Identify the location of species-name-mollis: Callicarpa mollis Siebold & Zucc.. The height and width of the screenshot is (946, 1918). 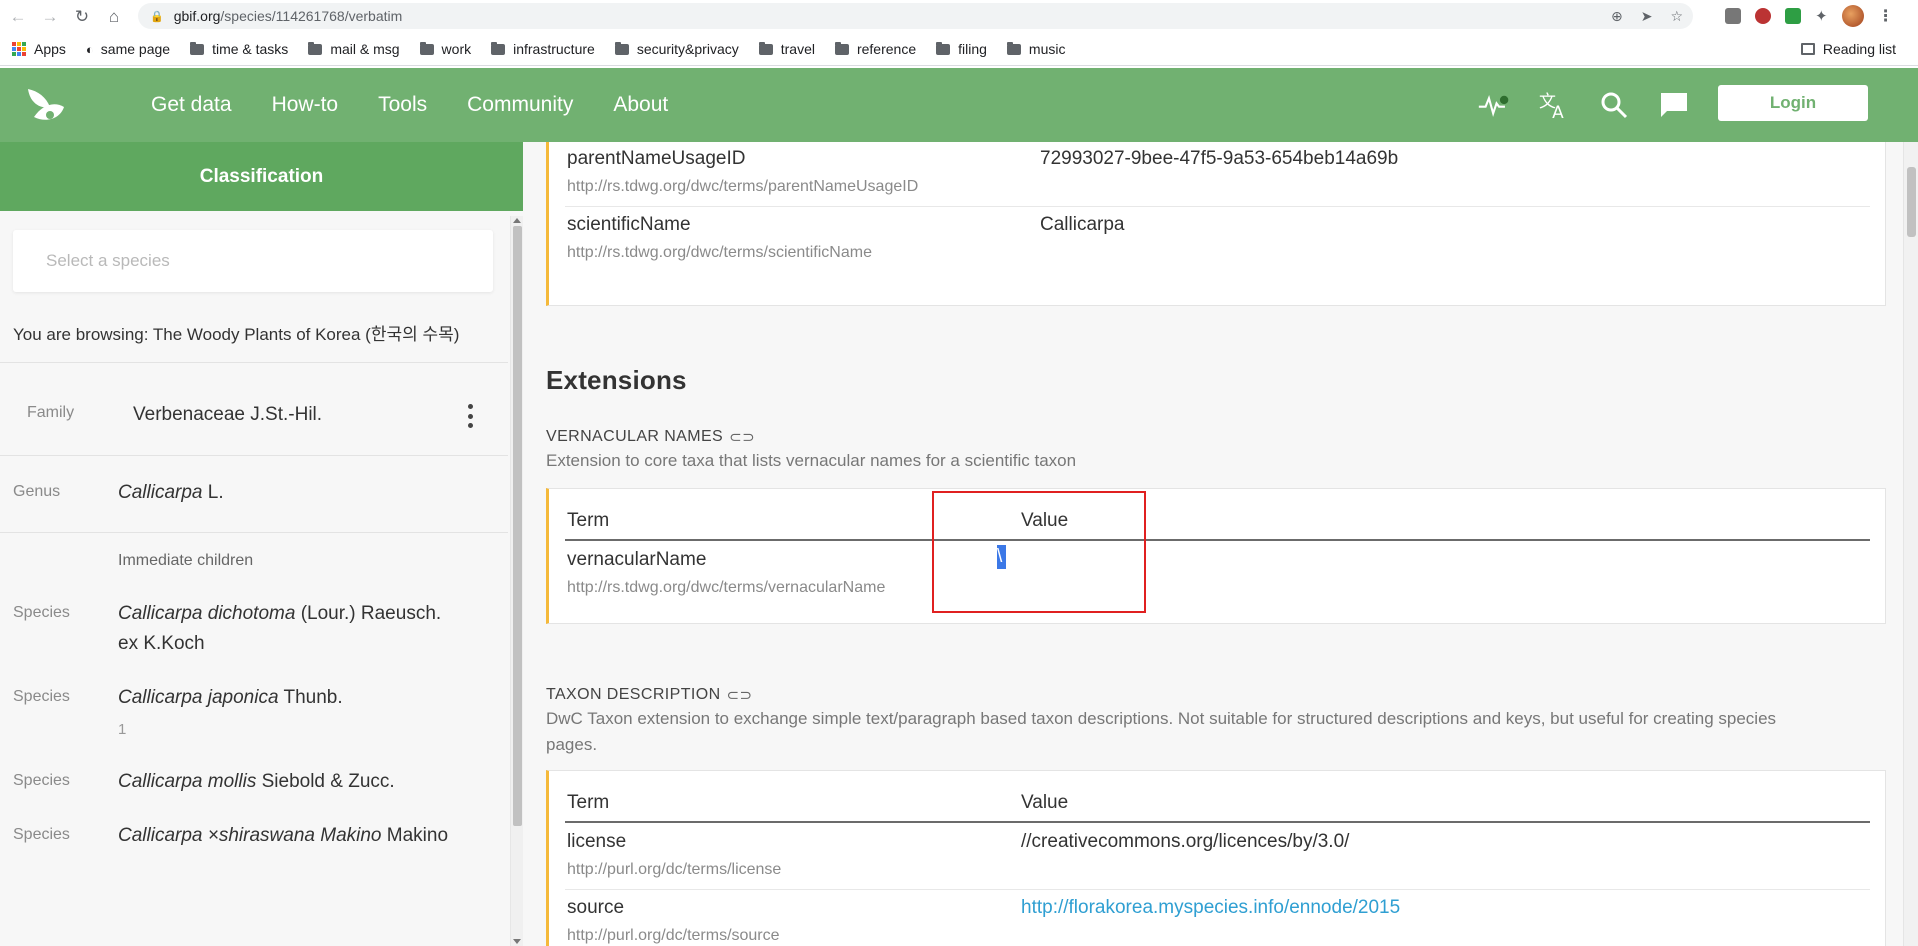
(256, 782).